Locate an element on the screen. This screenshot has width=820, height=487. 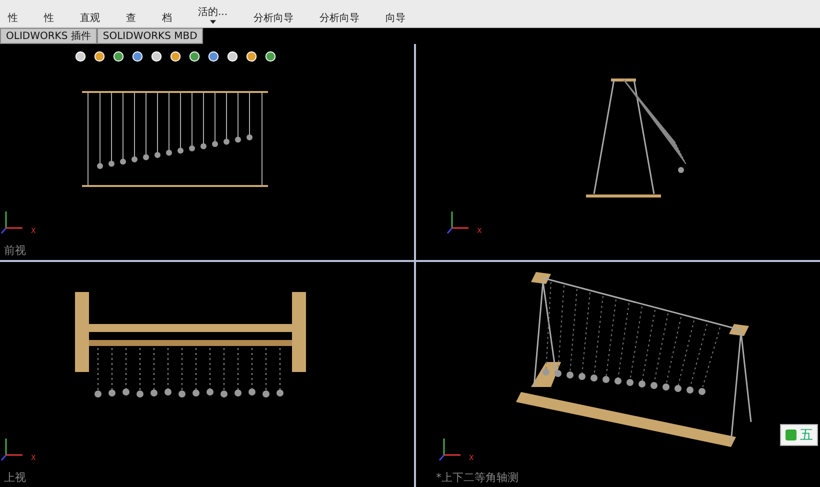
view-label: 前视 is located at coordinates (15, 250).